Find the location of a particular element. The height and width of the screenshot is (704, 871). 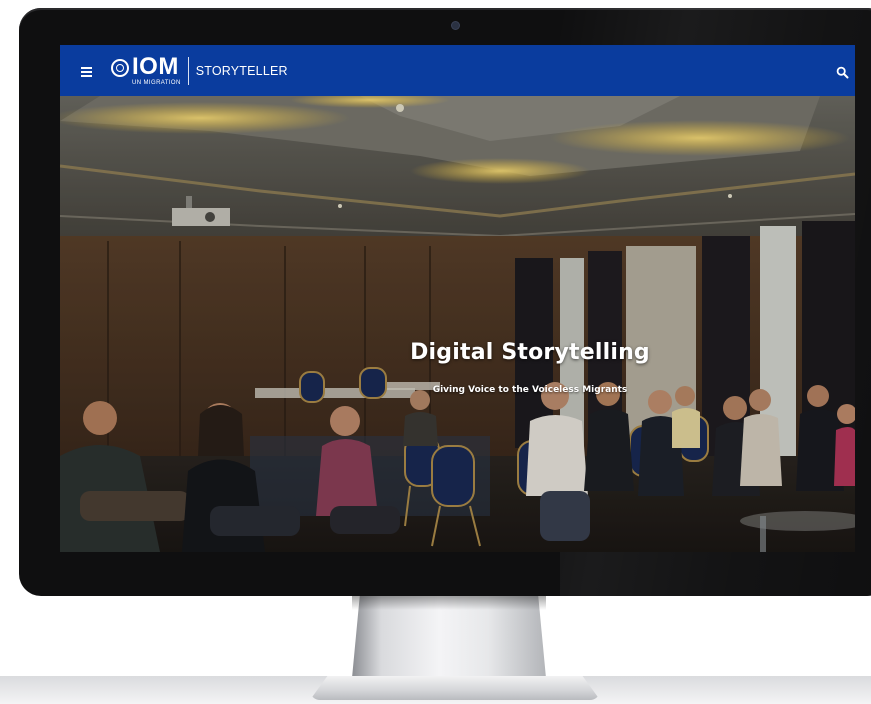

iom-globe-logo-icon is located at coordinates (120, 67).